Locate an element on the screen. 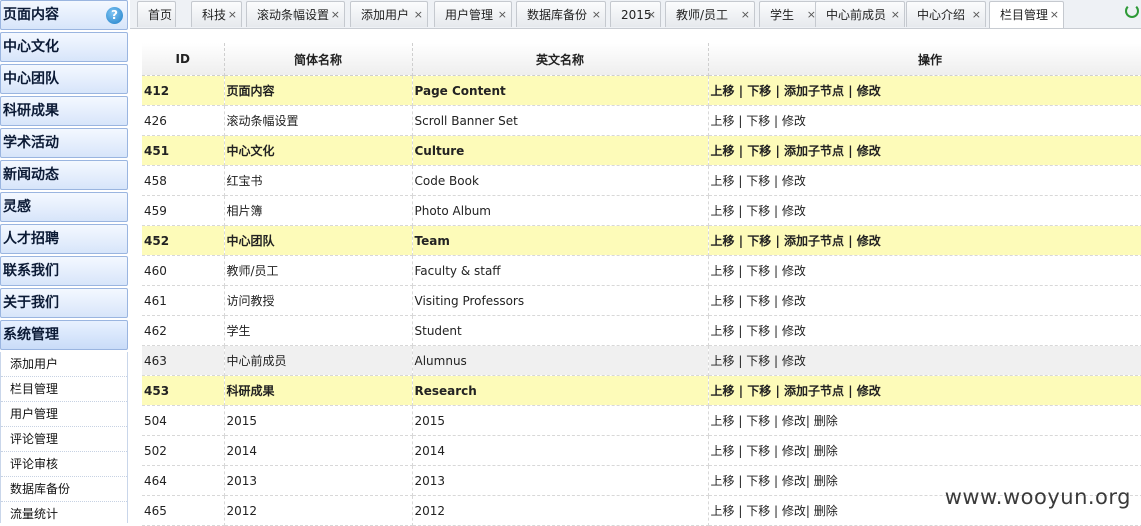  sidebar-section: 联系我们 is located at coordinates (64, 271).